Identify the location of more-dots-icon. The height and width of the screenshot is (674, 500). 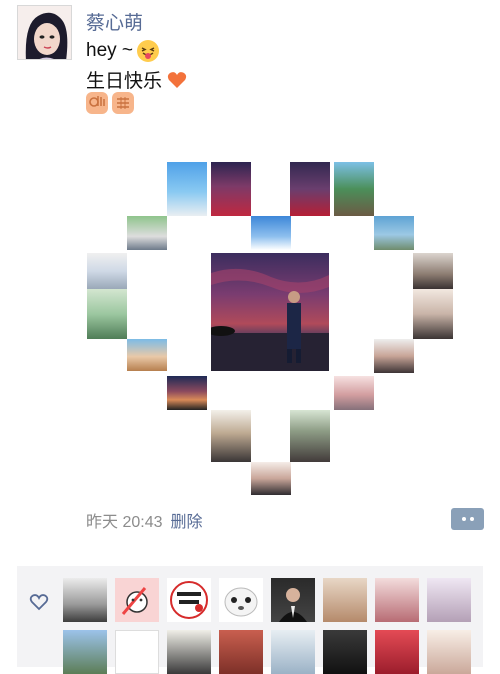
(467, 519).